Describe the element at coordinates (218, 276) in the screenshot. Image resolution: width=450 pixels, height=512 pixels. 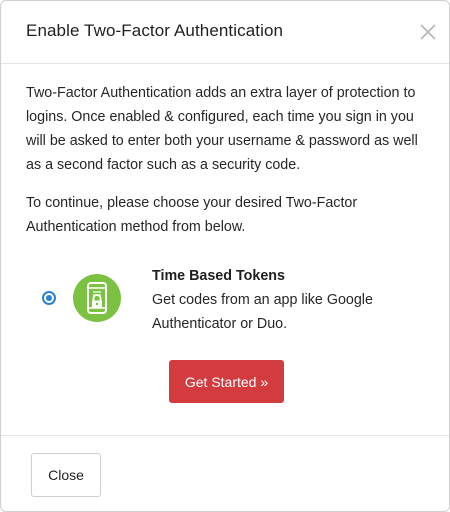
I see `method-title: Time Based Tokens` at that location.